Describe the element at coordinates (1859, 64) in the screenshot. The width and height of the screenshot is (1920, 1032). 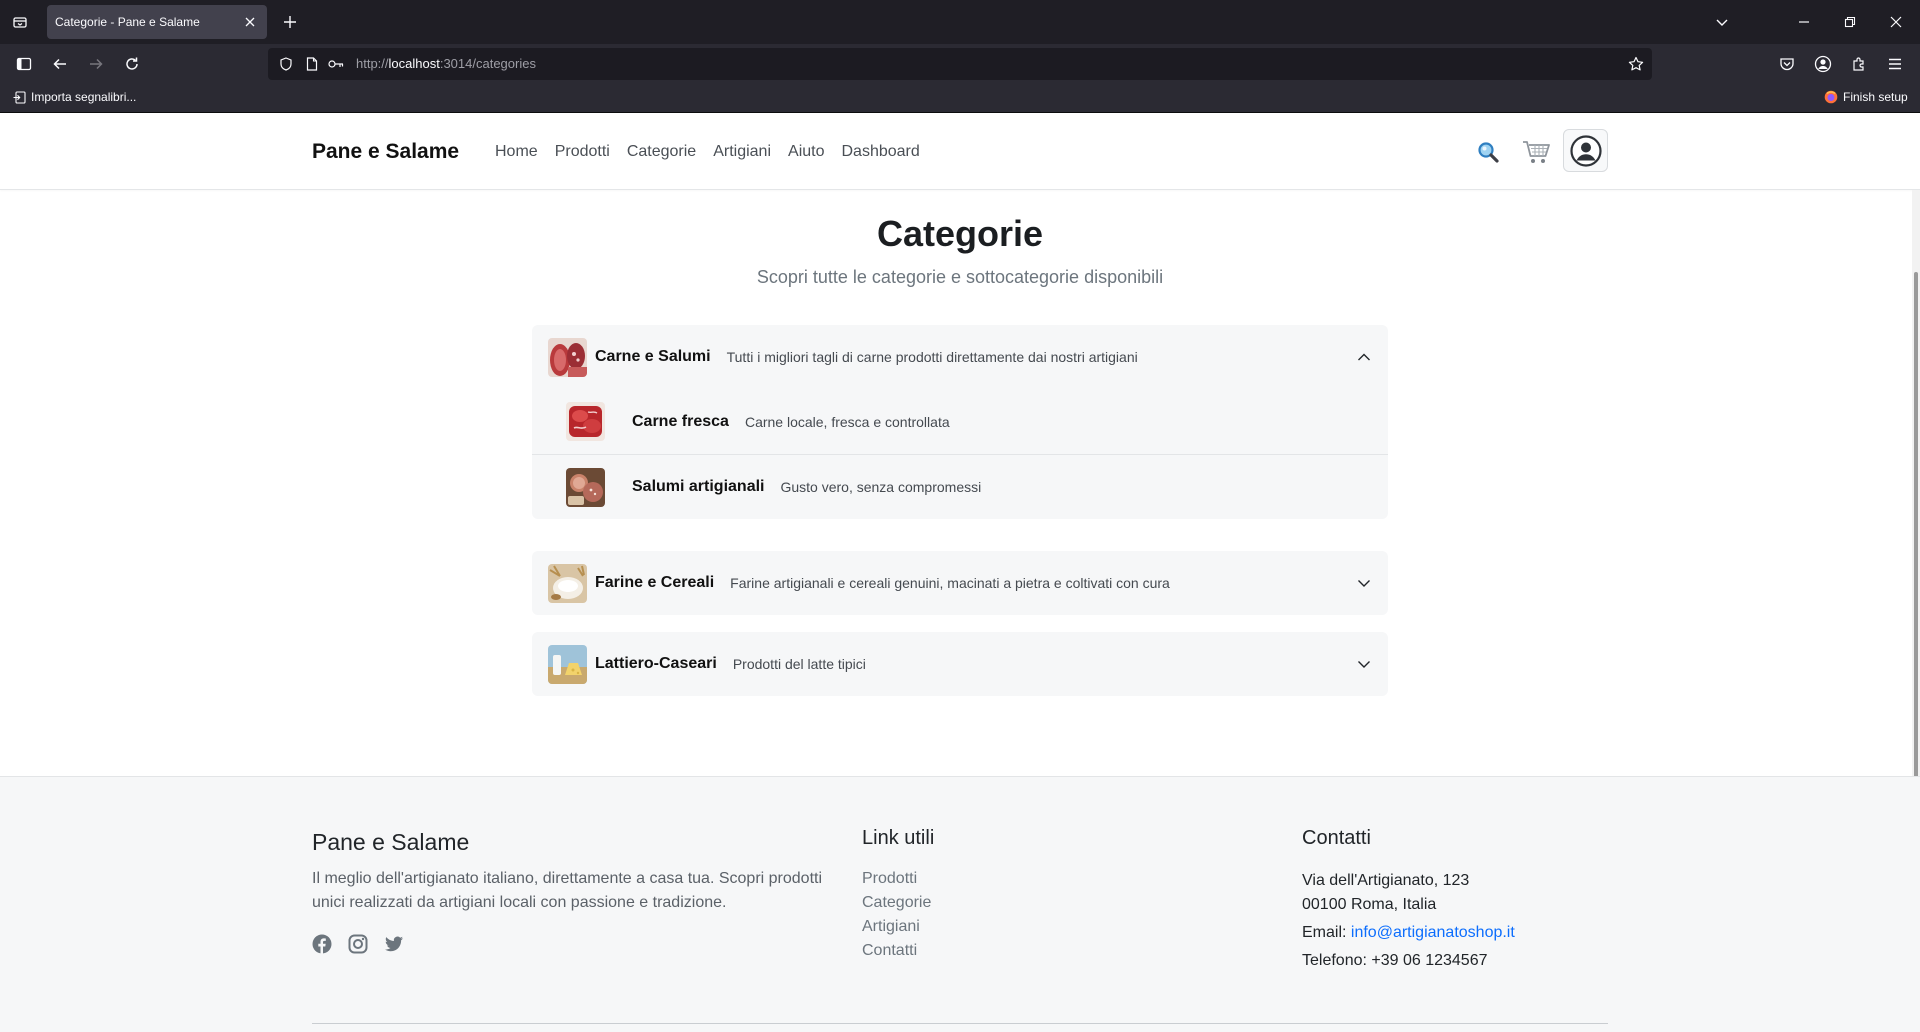
I see `extensions-icon` at that location.